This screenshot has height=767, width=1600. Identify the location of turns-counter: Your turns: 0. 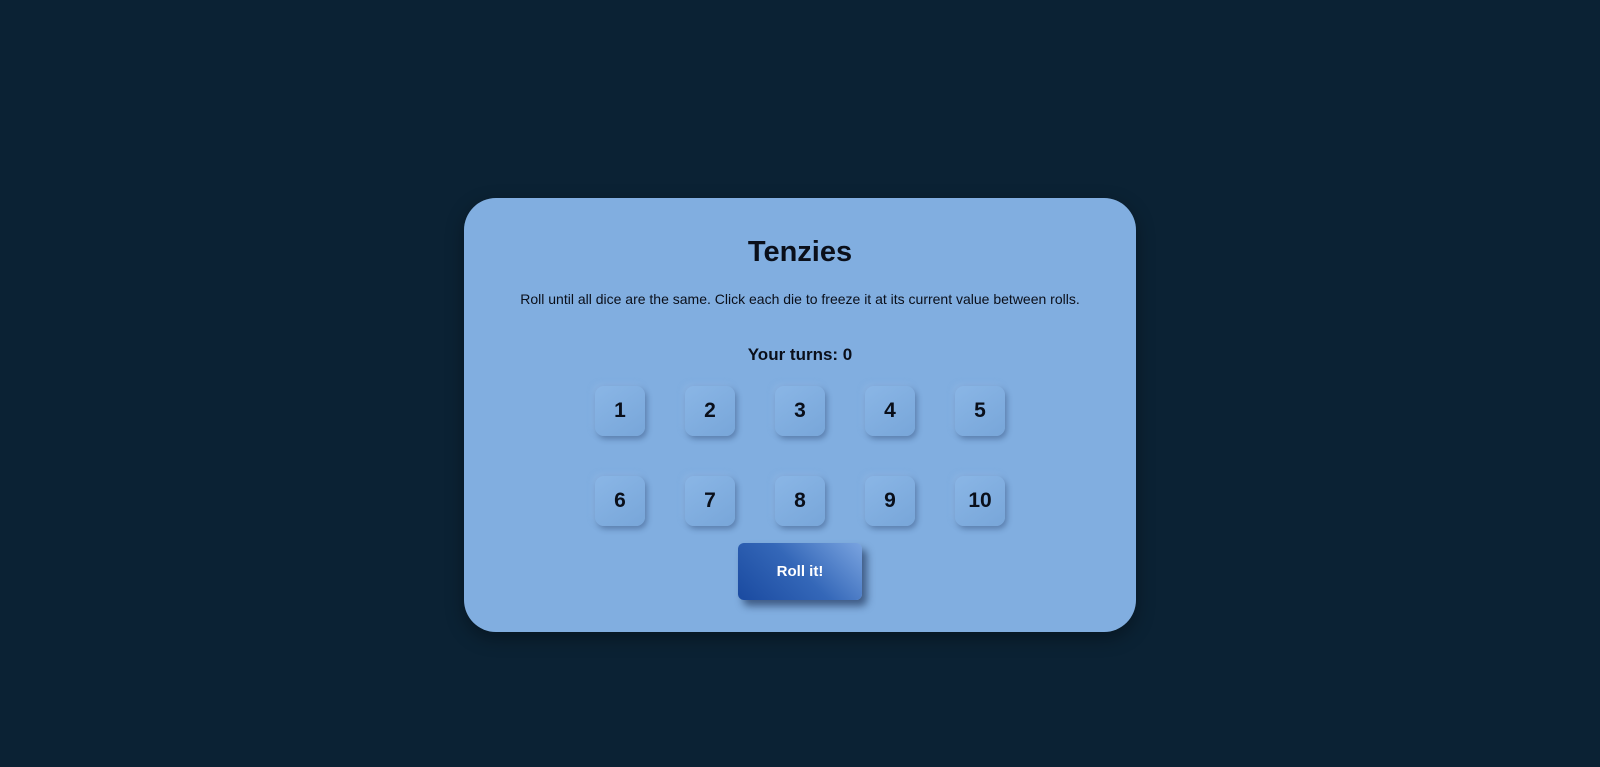
(800, 354).